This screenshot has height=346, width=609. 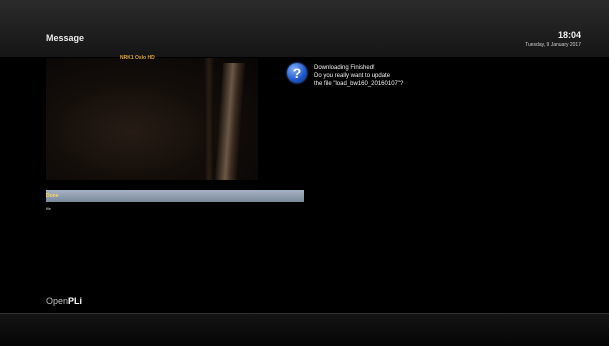 I want to click on message-line: Downloading Finished!, so click(x=344, y=68).